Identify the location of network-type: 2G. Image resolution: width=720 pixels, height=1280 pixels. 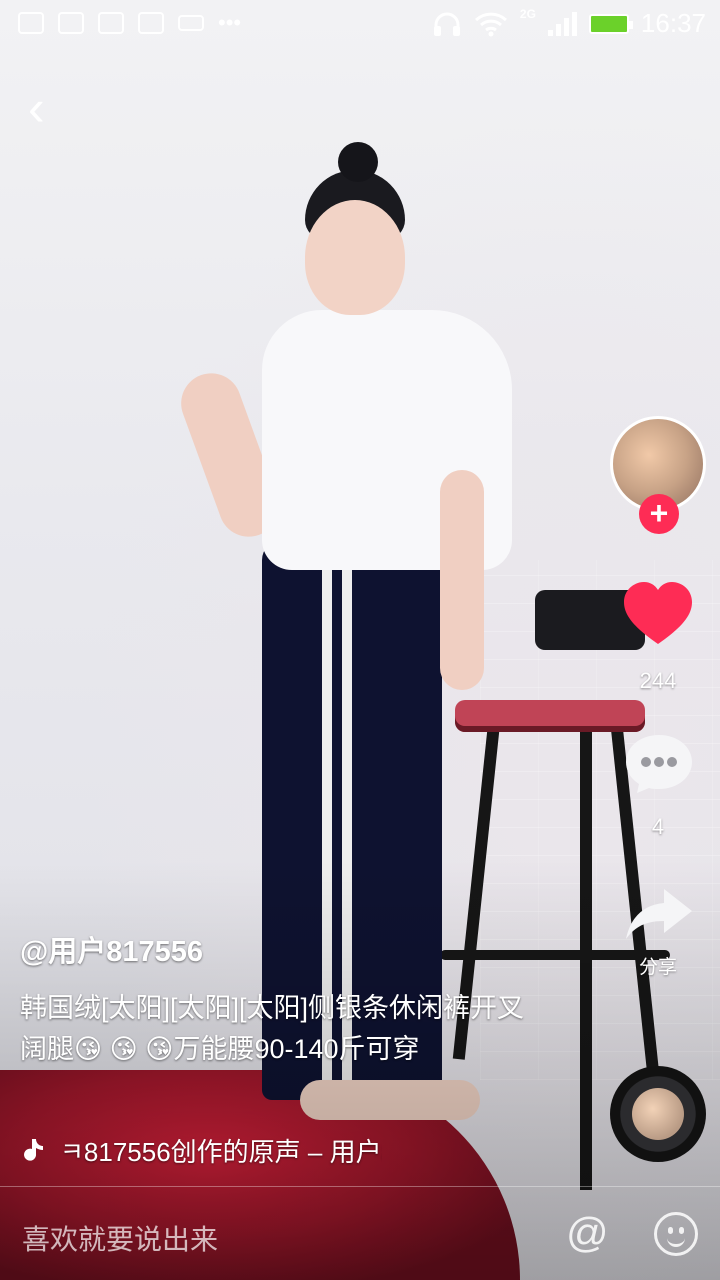
(527, 13).